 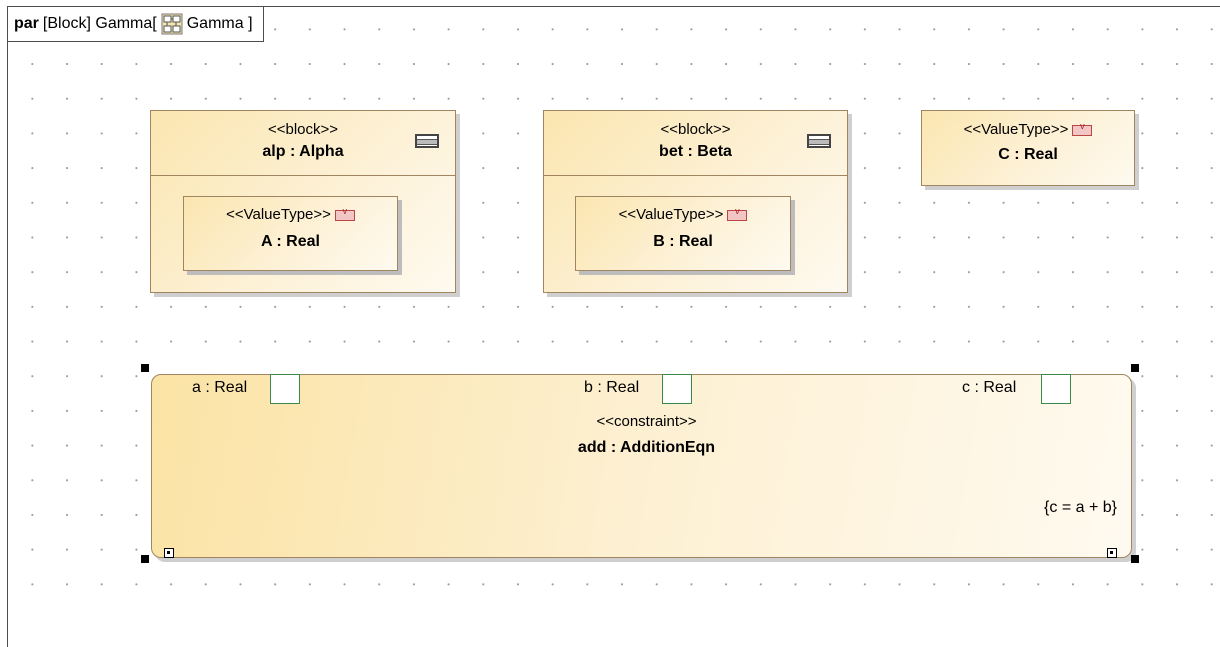 I want to click on valuetype-stereotype: <<ValueType>>, so click(x=1028, y=129).